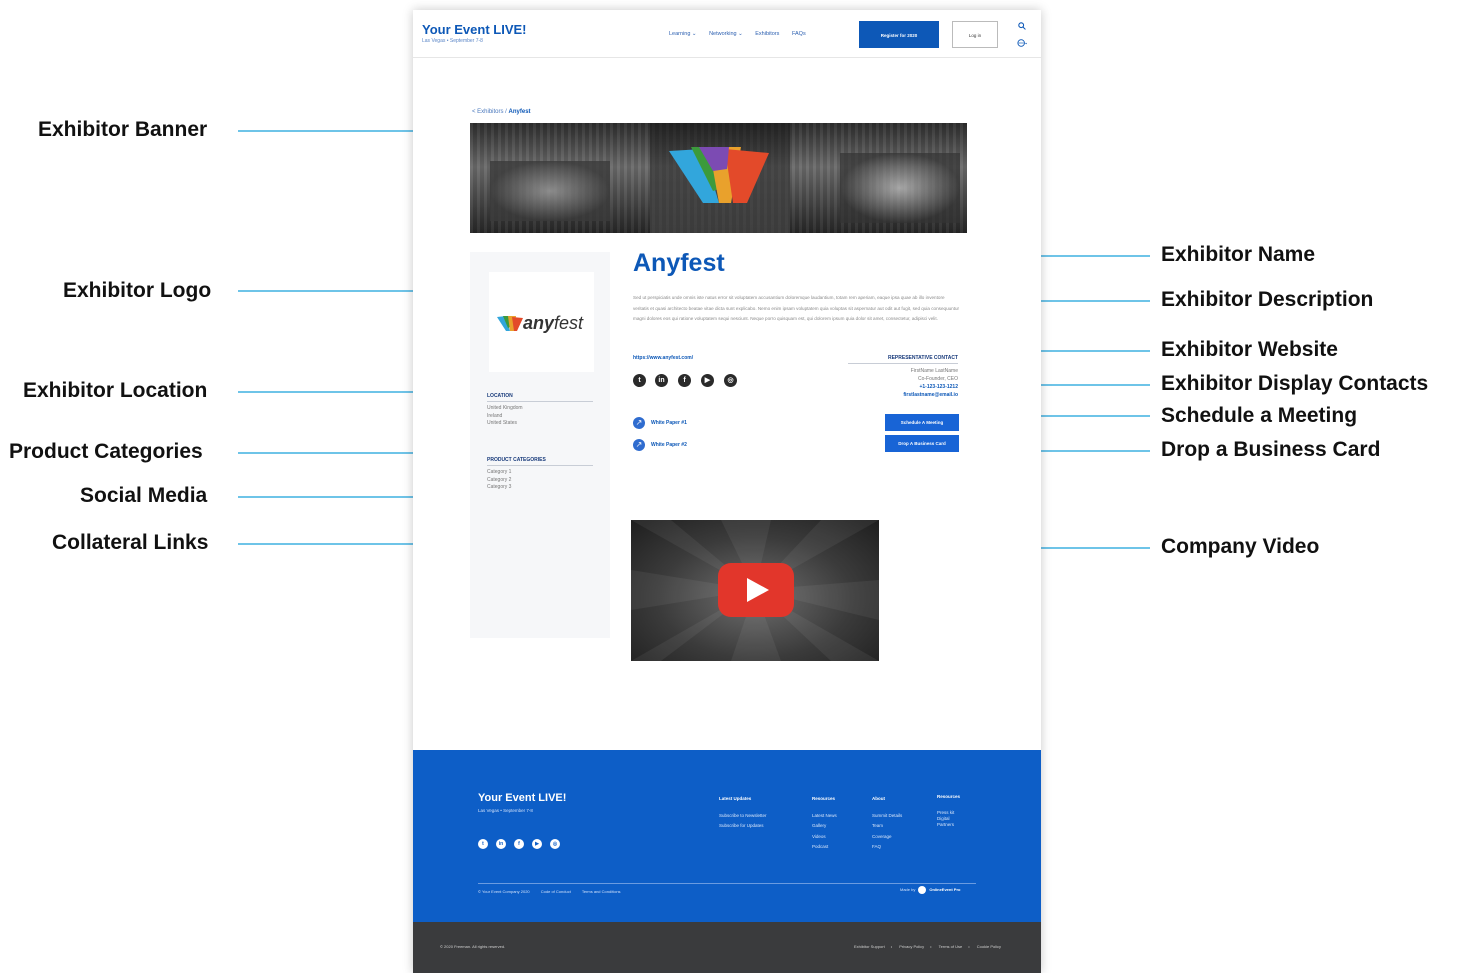  What do you see at coordinates (474, 29) in the screenshot?
I see `brand-title: Your Event LIVE!` at bounding box center [474, 29].